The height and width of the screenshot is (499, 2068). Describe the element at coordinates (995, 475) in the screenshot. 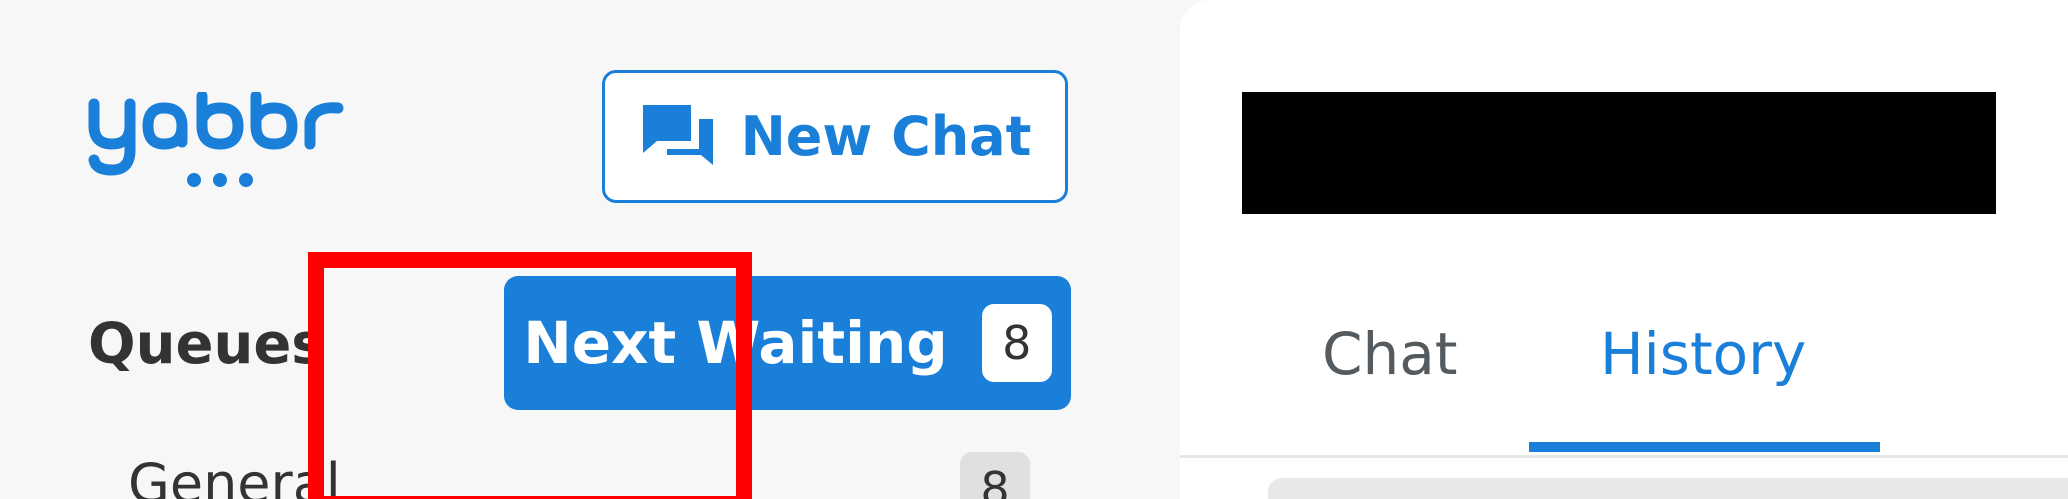

I see `queue-count-badge: 8` at that location.